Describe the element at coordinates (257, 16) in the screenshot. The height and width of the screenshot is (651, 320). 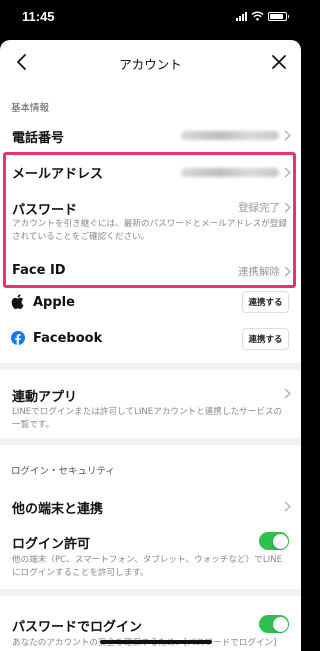
I see `wifi-icon` at that location.